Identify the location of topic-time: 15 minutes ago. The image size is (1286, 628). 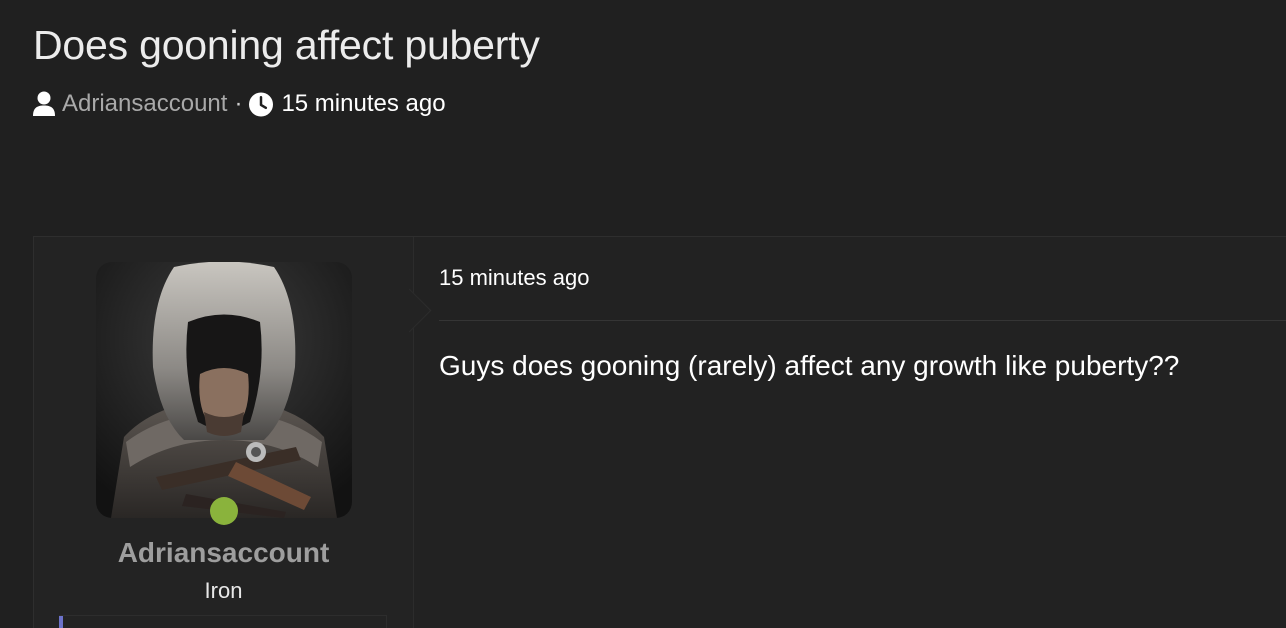
(363, 103).